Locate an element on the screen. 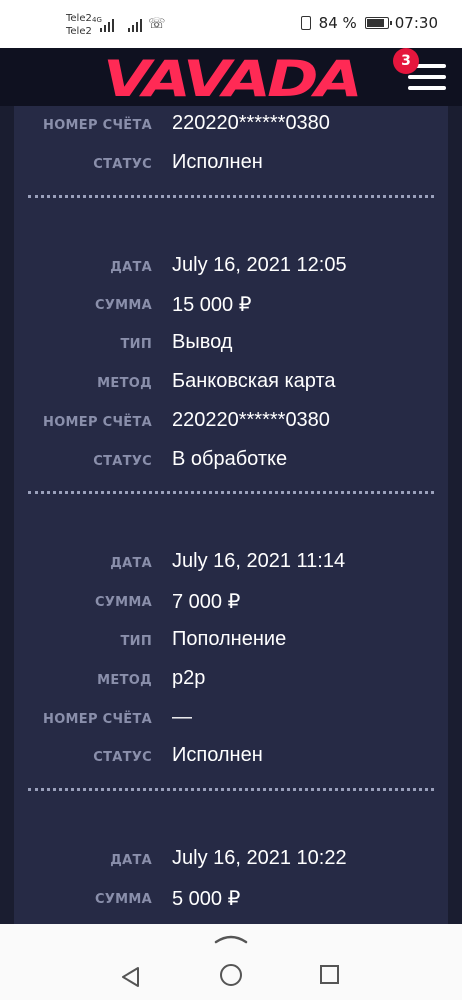 The width and height of the screenshot is (462, 1000). clock: 07:30 is located at coordinates (416, 23).